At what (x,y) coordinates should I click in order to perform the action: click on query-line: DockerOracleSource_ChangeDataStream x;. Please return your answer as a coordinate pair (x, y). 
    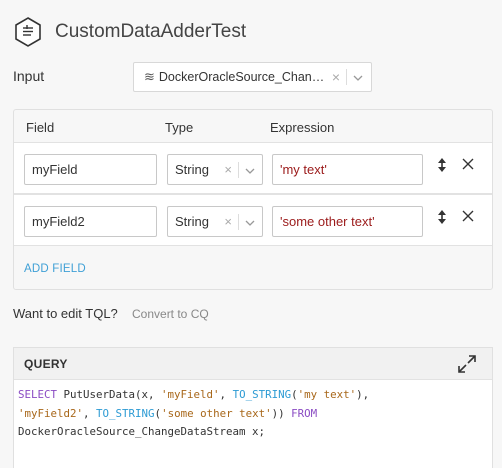
    Looking at the image, I should click on (253, 432).